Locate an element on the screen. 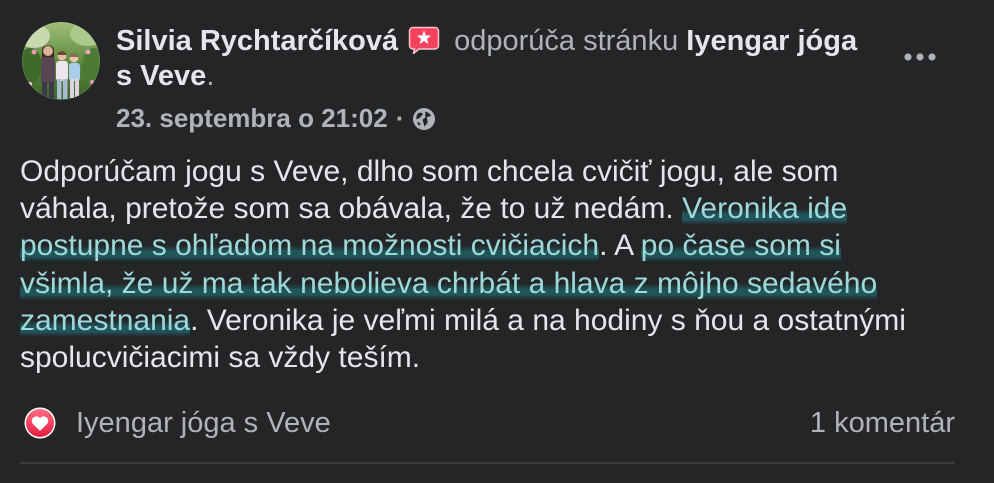 The width and height of the screenshot is (994, 483). body-line: spolucvičiacimi sa vždy teším. is located at coordinates (463, 357).